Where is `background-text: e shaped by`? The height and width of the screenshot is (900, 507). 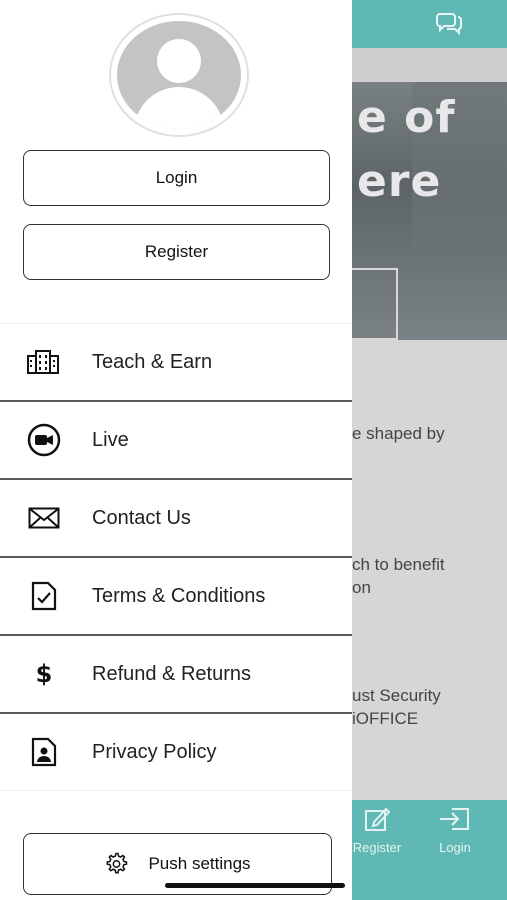 background-text: e shaped by is located at coordinates (398, 433).